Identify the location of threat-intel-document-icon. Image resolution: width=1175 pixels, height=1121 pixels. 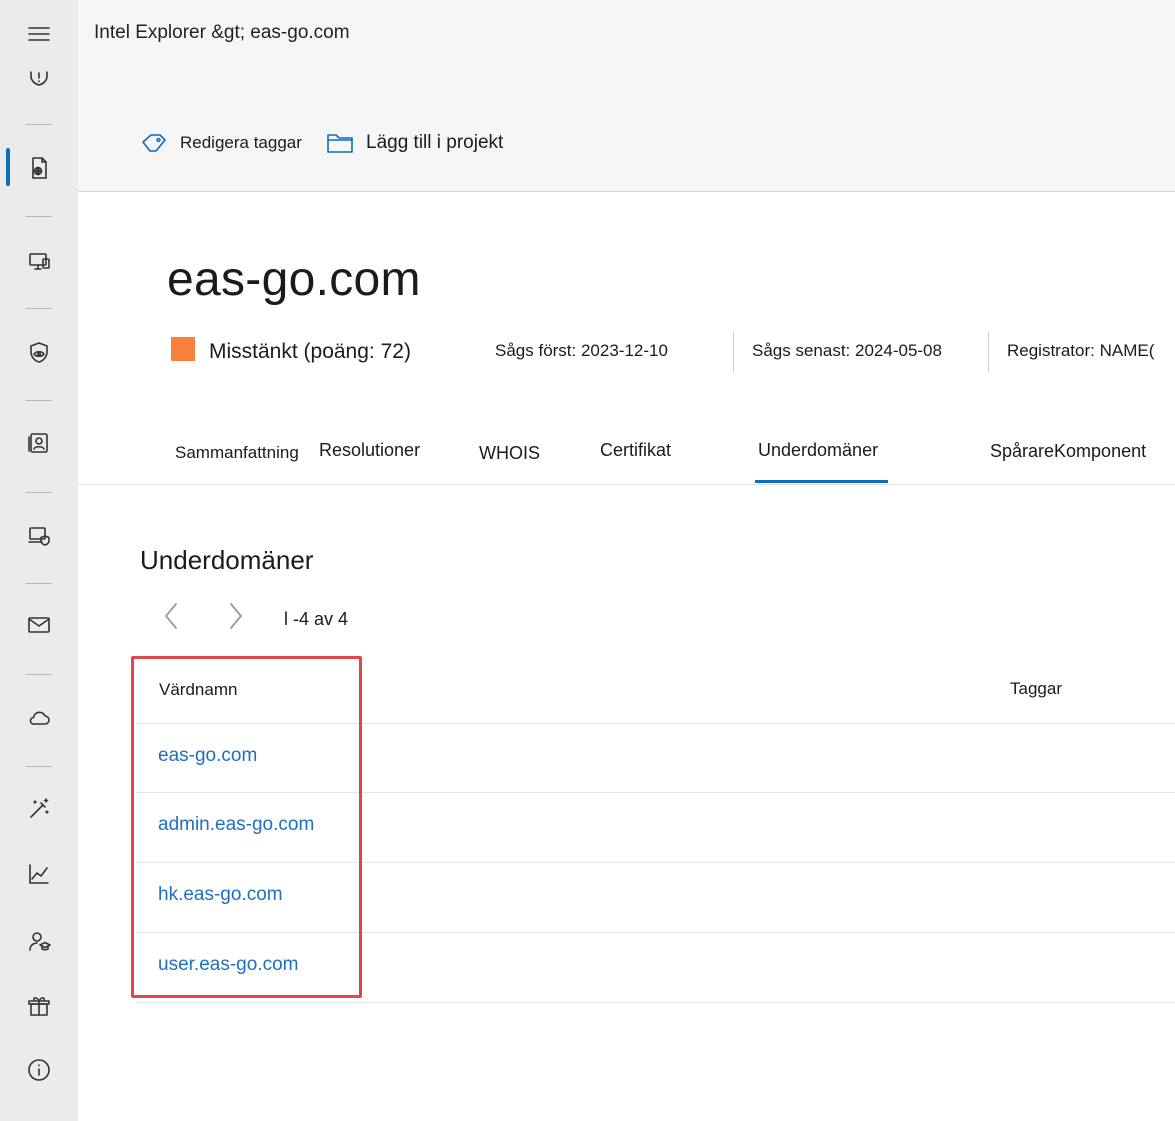
(39, 168).